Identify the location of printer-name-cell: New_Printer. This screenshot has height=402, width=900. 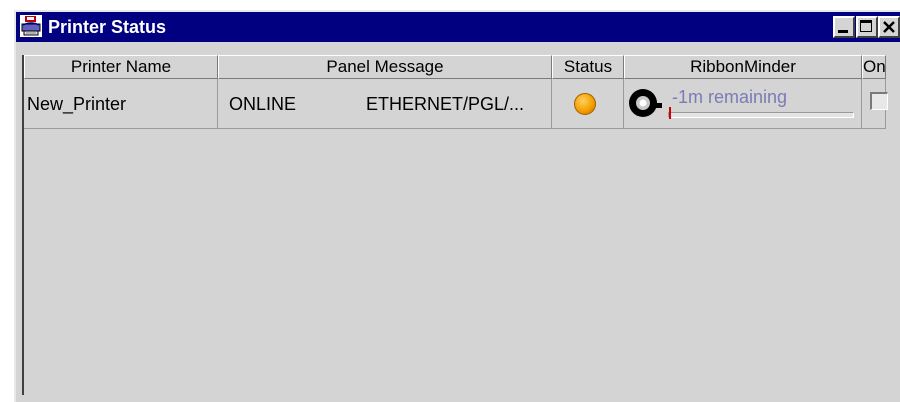
(121, 104).